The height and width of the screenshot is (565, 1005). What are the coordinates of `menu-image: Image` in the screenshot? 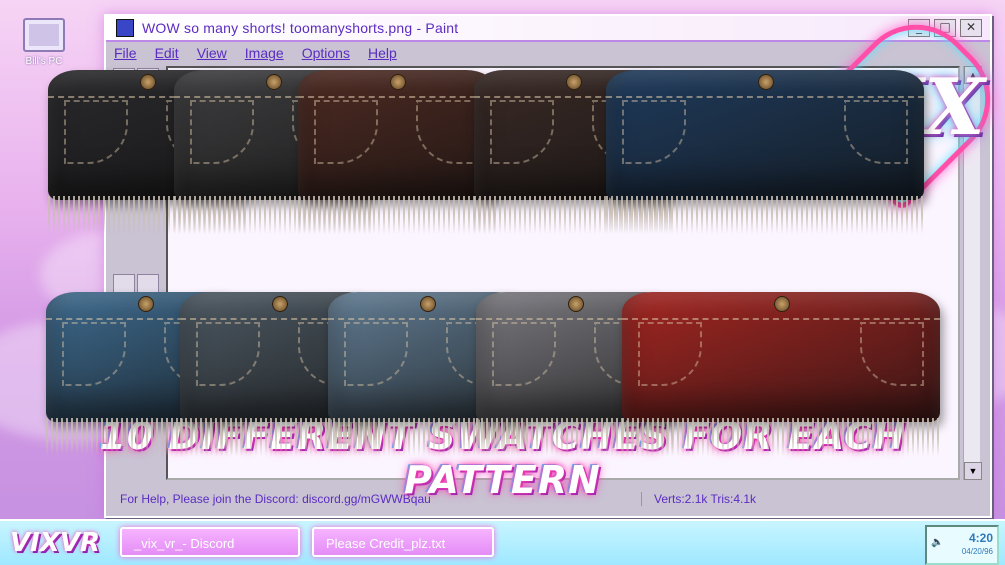 It's located at (264, 53).